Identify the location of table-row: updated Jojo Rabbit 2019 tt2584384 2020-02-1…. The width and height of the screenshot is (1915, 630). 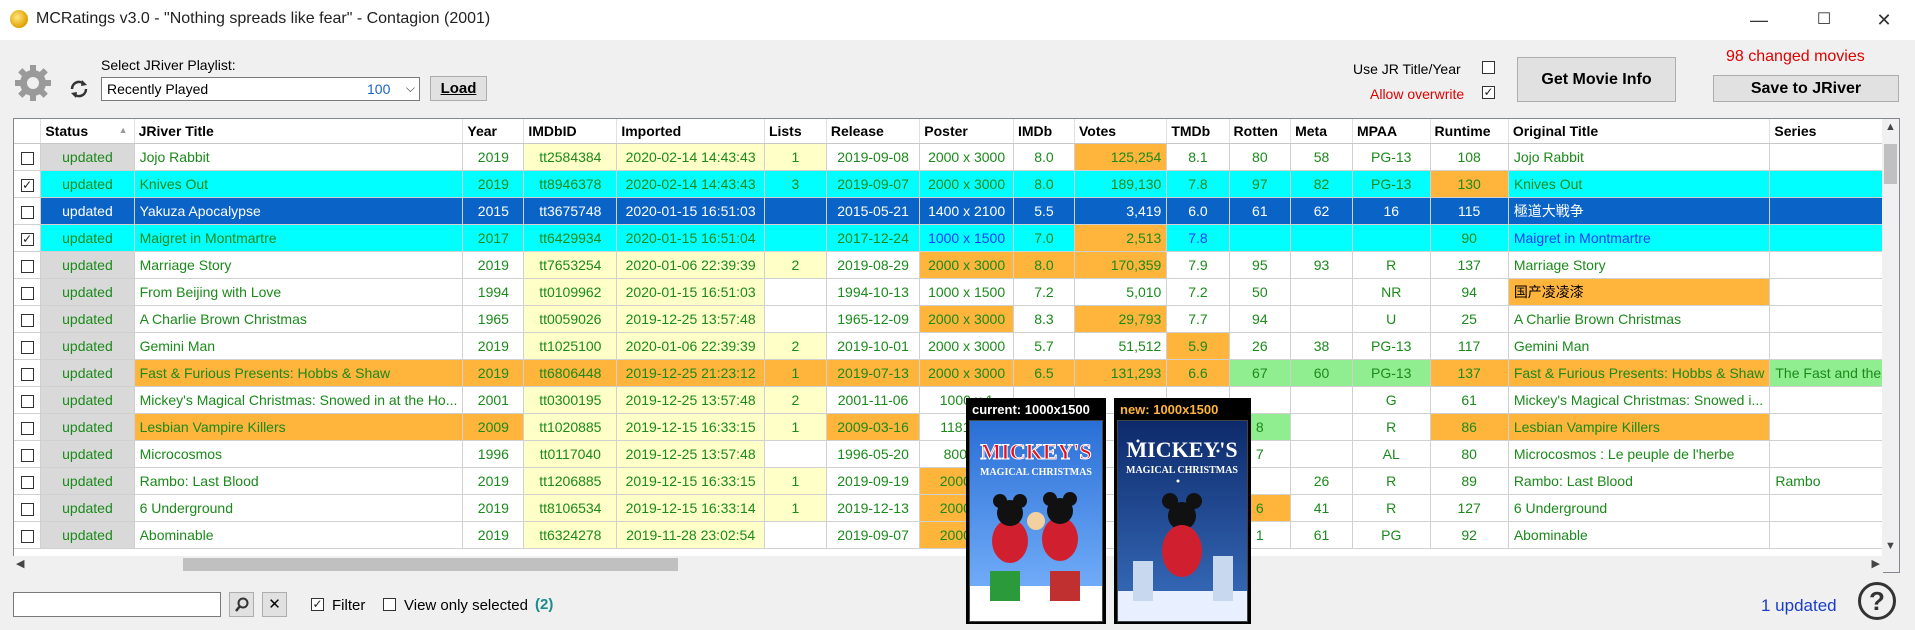
(956, 157).